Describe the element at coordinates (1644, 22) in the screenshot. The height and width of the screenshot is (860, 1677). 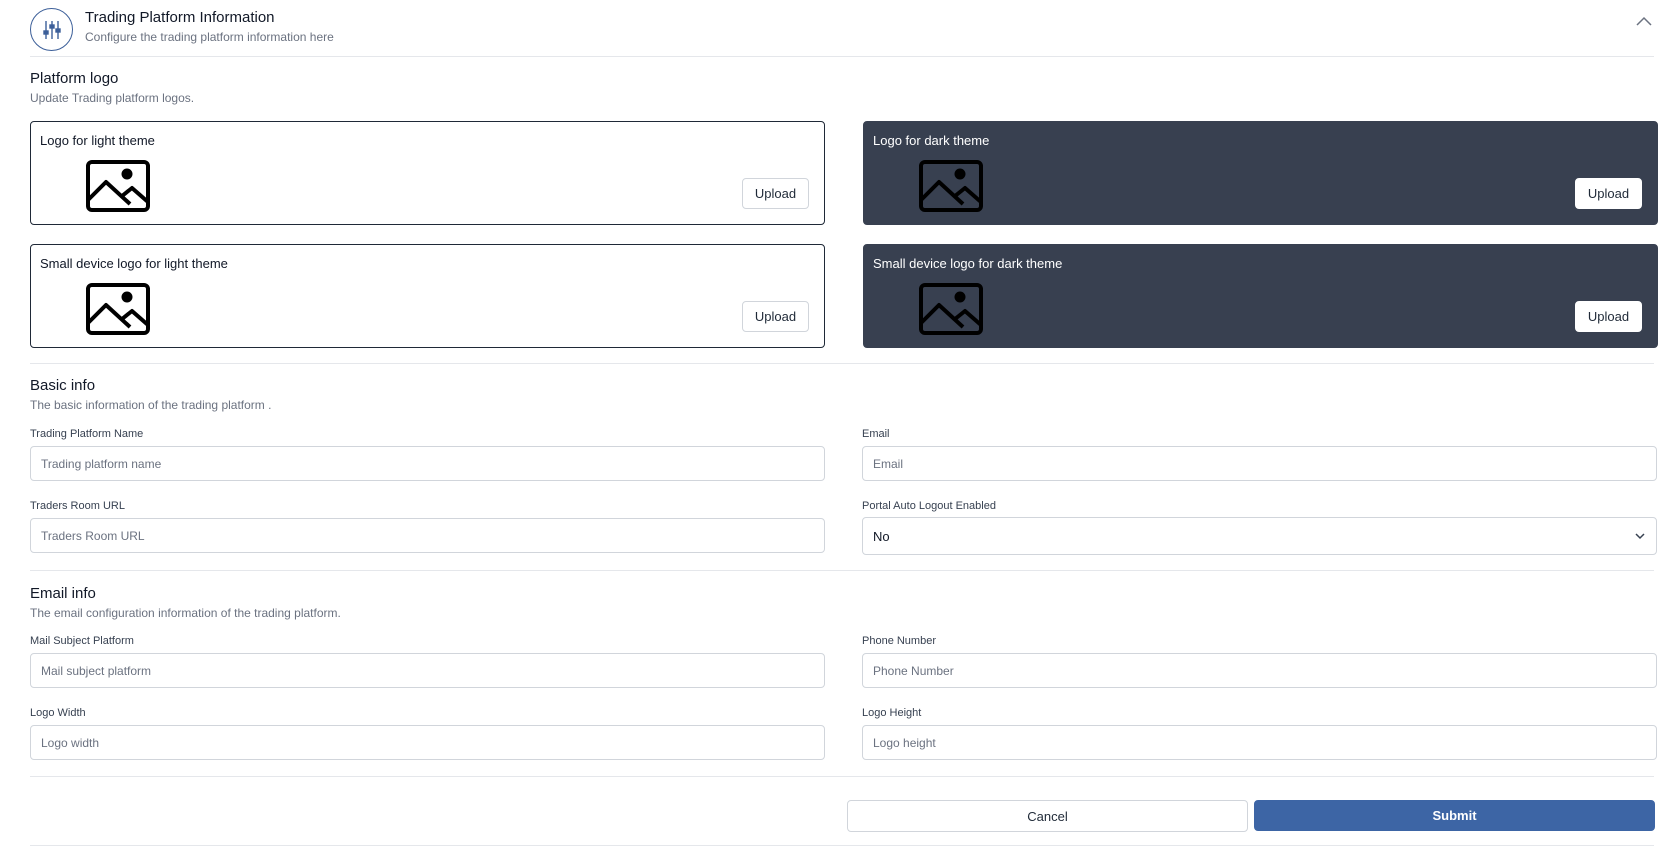
I see `chevron-up-icon` at that location.